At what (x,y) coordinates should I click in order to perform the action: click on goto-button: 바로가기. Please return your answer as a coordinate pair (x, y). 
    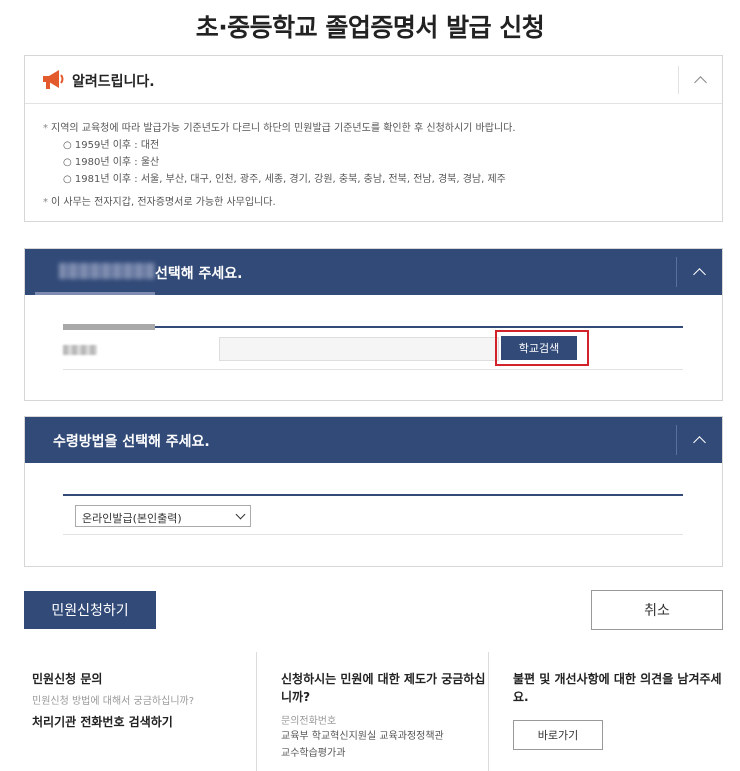
    Looking at the image, I should click on (558, 735).